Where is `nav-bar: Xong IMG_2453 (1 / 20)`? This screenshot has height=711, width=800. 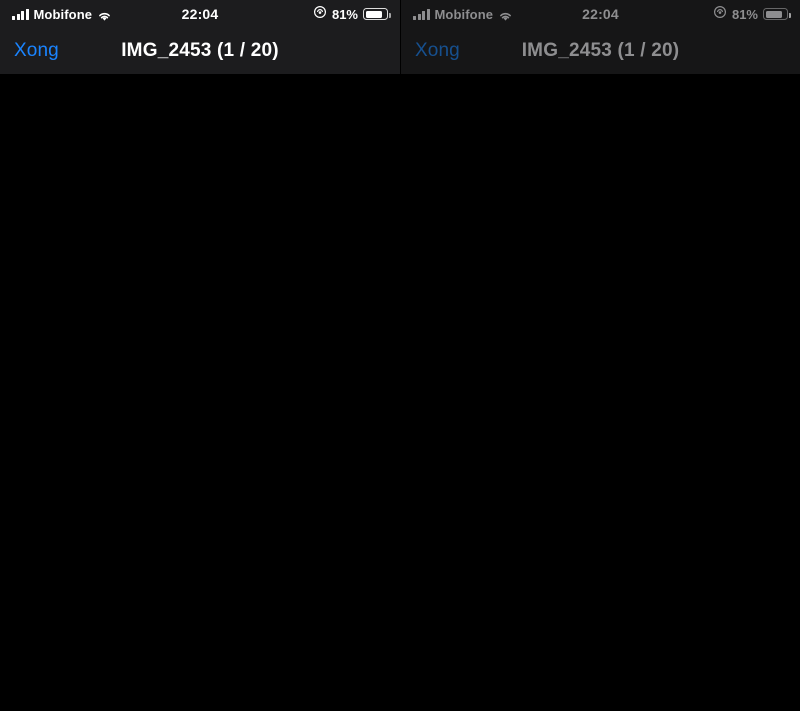
nav-bar: Xong IMG_2453 (1 / 20) is located at coordinates (200, 51).